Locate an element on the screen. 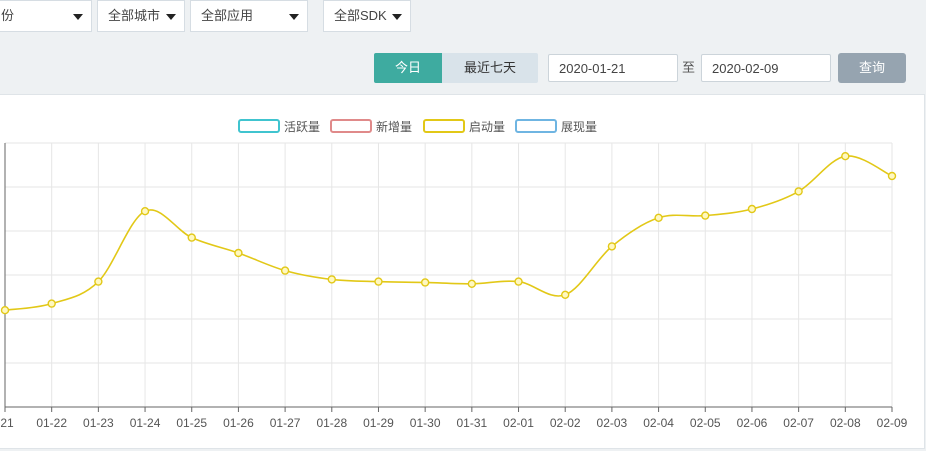  x-tick-label: 01-29 is located at coordinates (378, 423).